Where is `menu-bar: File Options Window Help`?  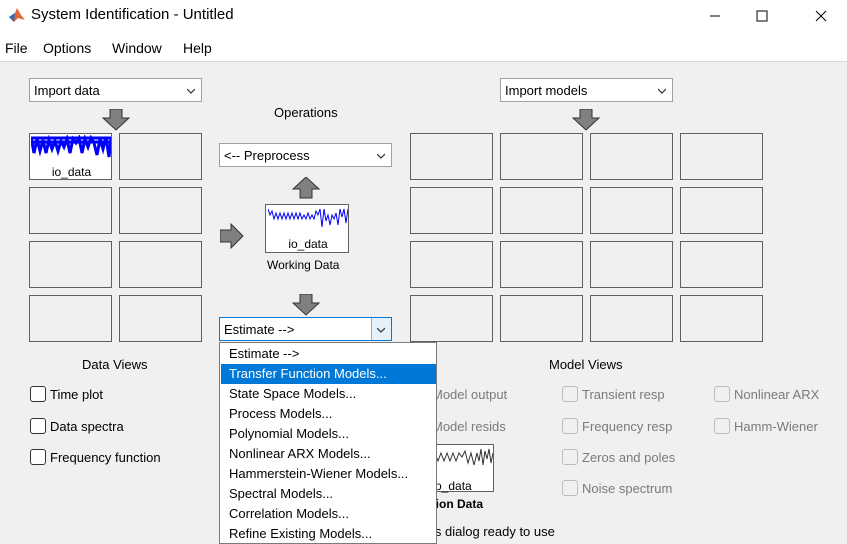
menu-bar: File Options Window Help is located at coordinates (423, 47).